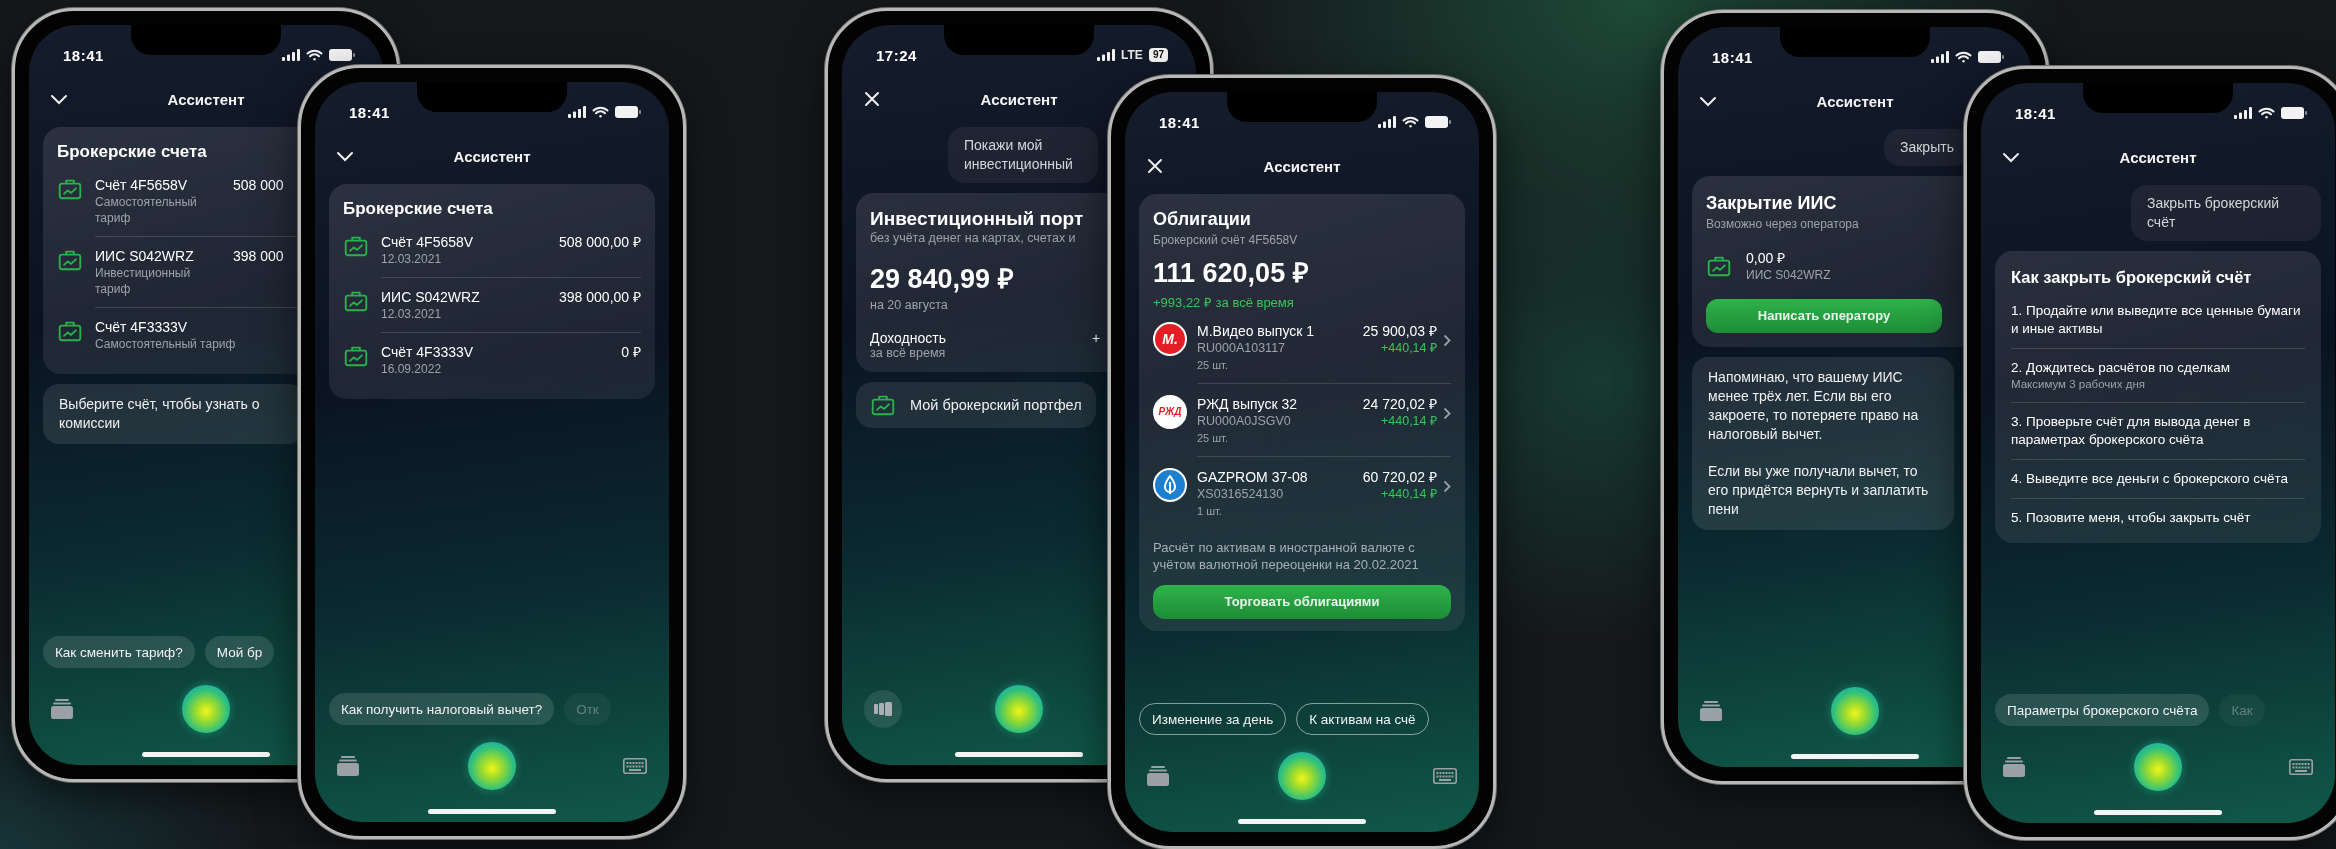 This screenshot has height=849, width=2336. I want to click on message-text: Если вы уже получали вычет, то его придётся вернуть и заплатить пени, so click(1819, 490).